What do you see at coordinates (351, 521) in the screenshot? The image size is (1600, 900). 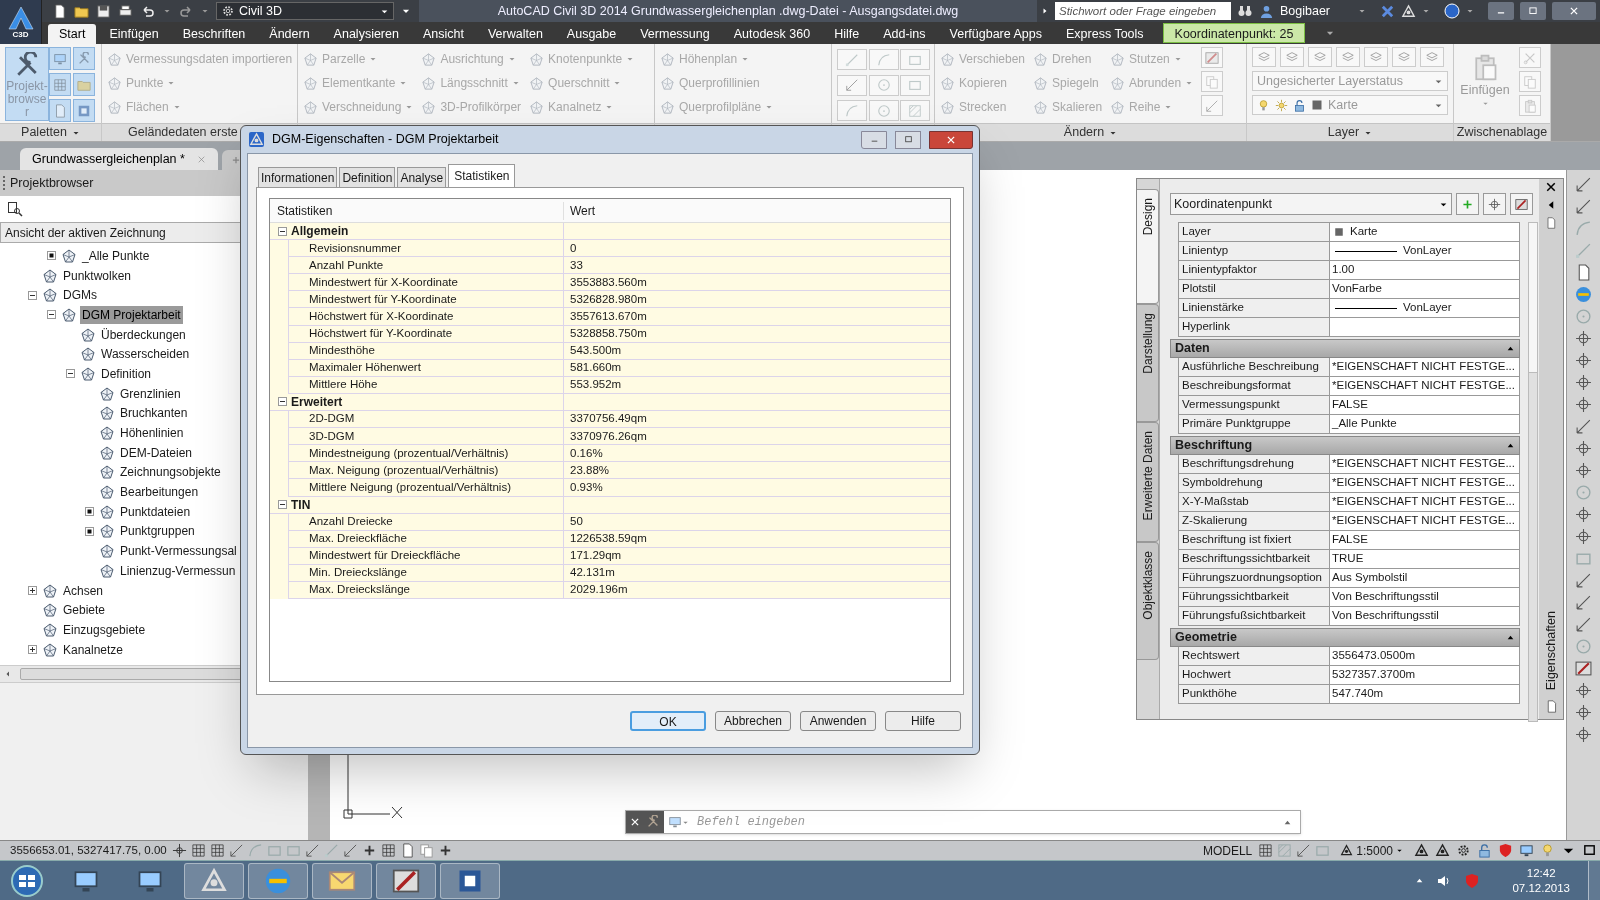 I see `table-cell-text: Anzahl Dreiecke` at bounding box center [351, 521].